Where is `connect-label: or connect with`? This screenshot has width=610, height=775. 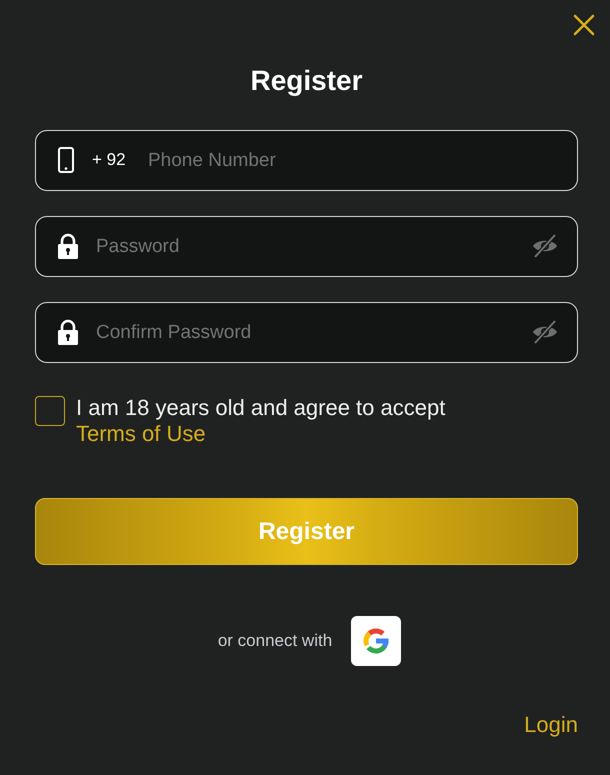 connect-label: or connect with is located at coordinates (275, 641).